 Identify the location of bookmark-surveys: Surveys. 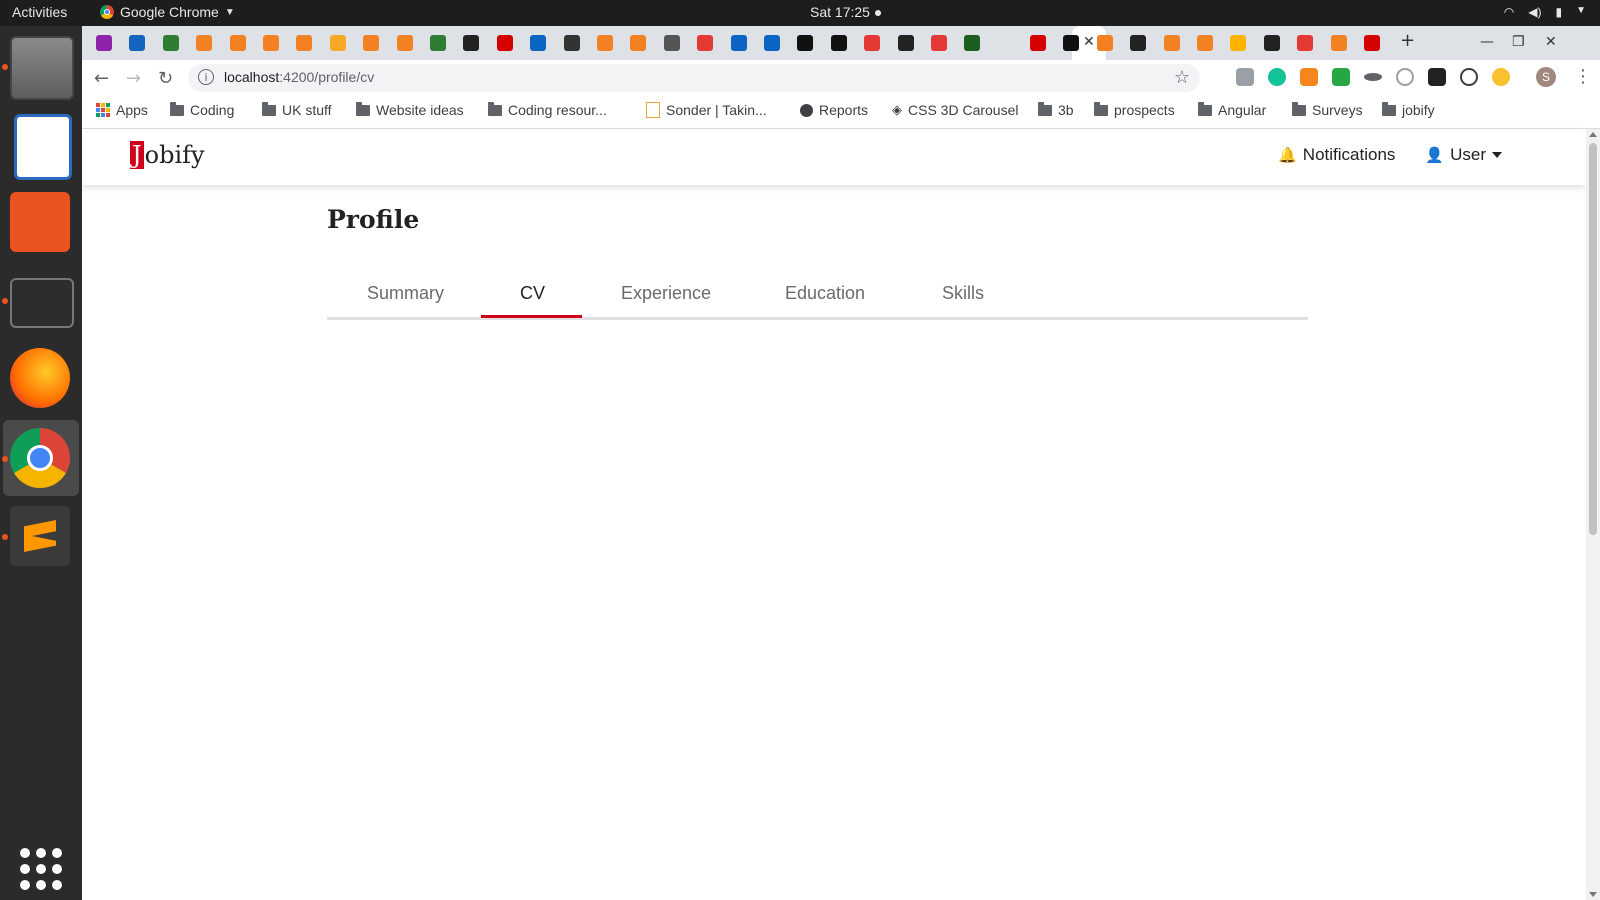
(1327, 109).